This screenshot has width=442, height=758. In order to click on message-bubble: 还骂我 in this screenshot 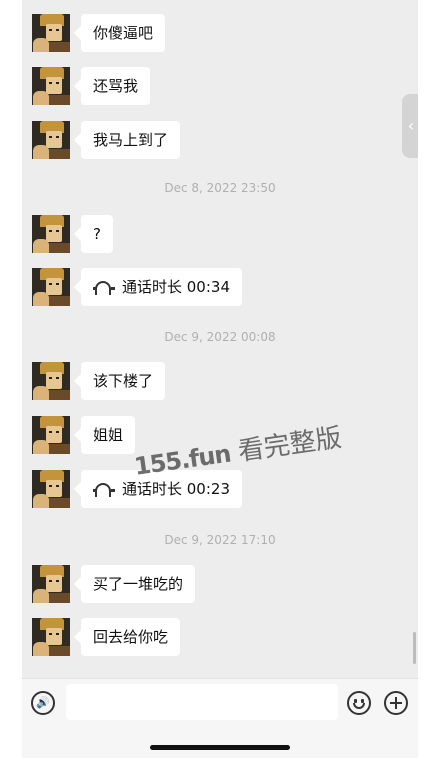, I will do `click(116, 86)`.